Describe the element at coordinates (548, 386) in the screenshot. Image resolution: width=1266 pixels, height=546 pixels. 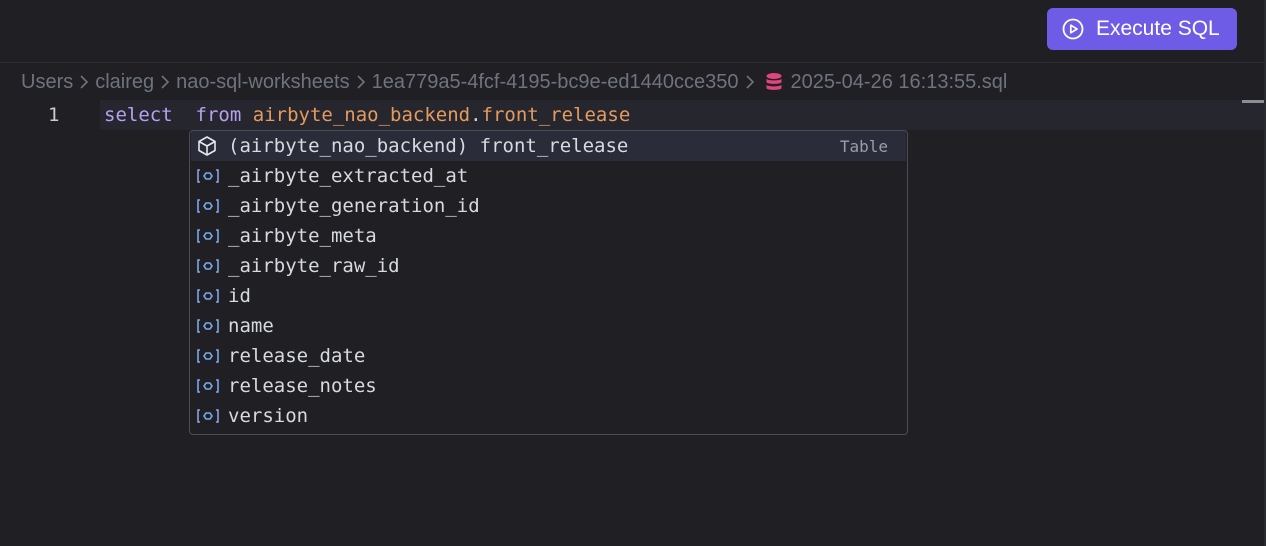
I see `suggestion-item-field: release_notes` at that location.